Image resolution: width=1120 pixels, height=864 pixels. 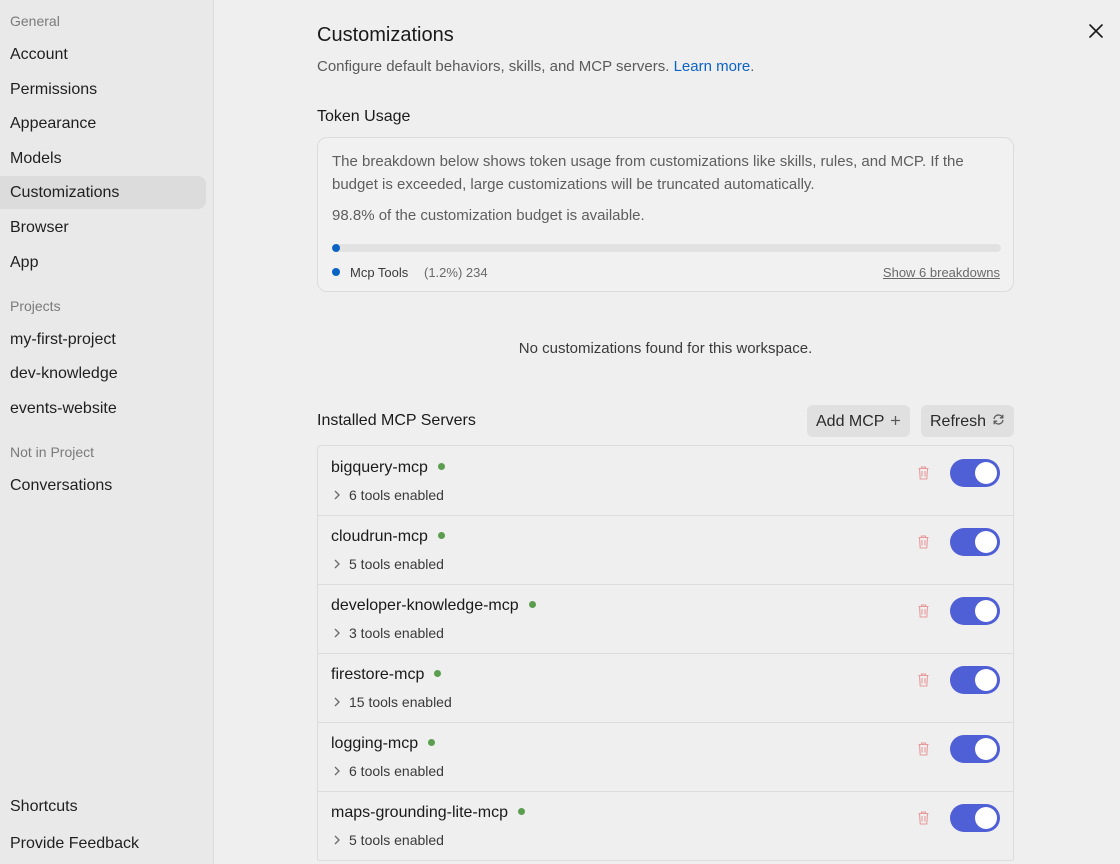 I want to click on legend-label-mcp-tools: Mcp Tools, so click(x=379, y=272).